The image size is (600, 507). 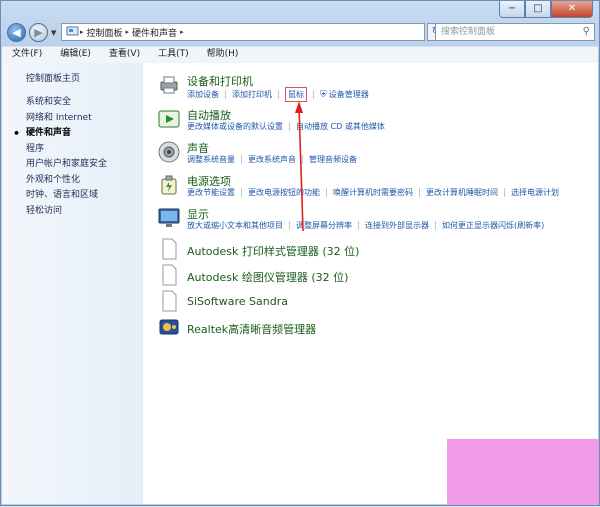 What do you see at coordinates (66, 119) in the screenshot?
I see `nav-network-internet: 网络和 Internet` at bounding box center [66, 119].